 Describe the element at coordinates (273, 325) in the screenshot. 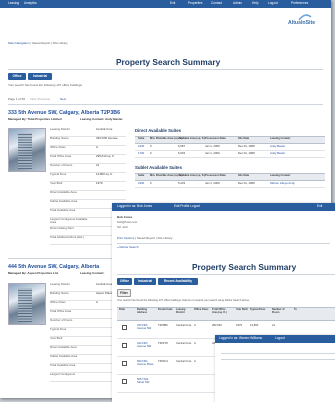

I see `table-cell: 21` at that location.